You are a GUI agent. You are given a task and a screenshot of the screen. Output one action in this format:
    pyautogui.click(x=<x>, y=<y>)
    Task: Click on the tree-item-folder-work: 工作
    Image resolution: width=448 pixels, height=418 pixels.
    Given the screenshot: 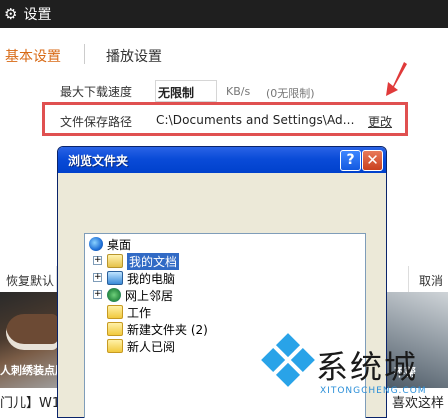 What is the action you would take?
    pyautogui.click(x=129, y=312)
    